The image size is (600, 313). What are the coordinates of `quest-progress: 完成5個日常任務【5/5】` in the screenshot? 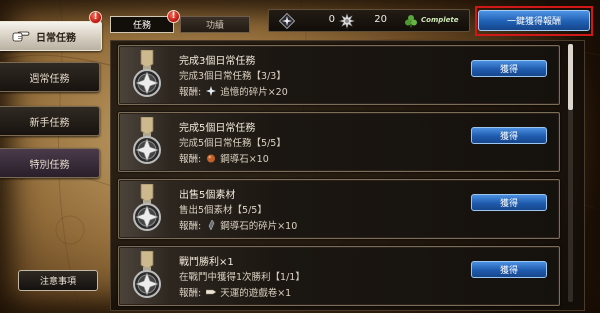 It's located at (232, 143).